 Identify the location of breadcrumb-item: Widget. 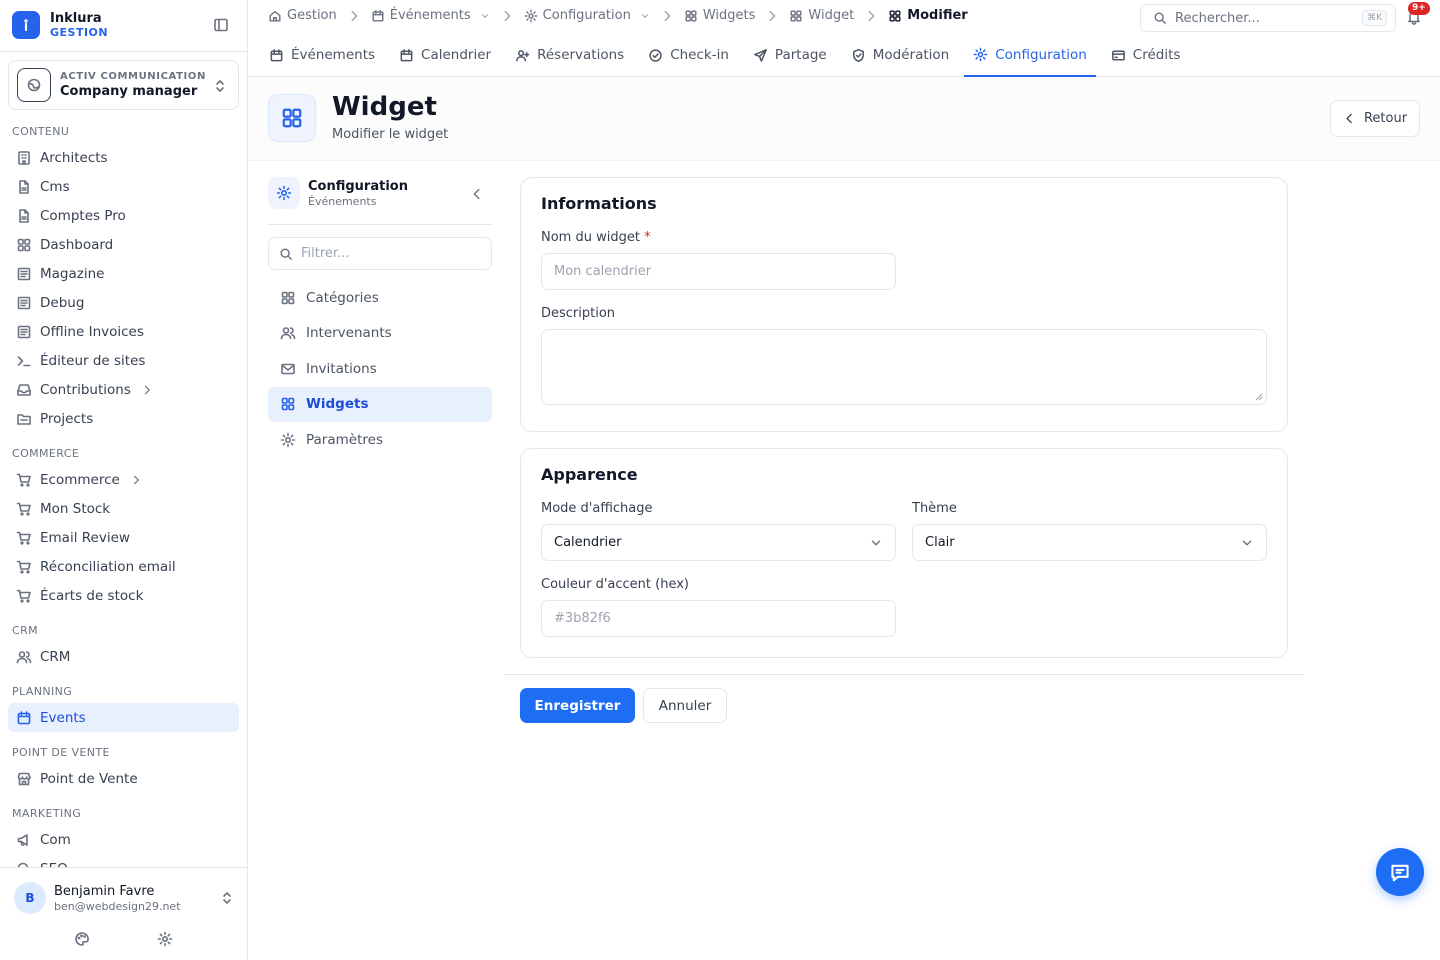
(821, 15).